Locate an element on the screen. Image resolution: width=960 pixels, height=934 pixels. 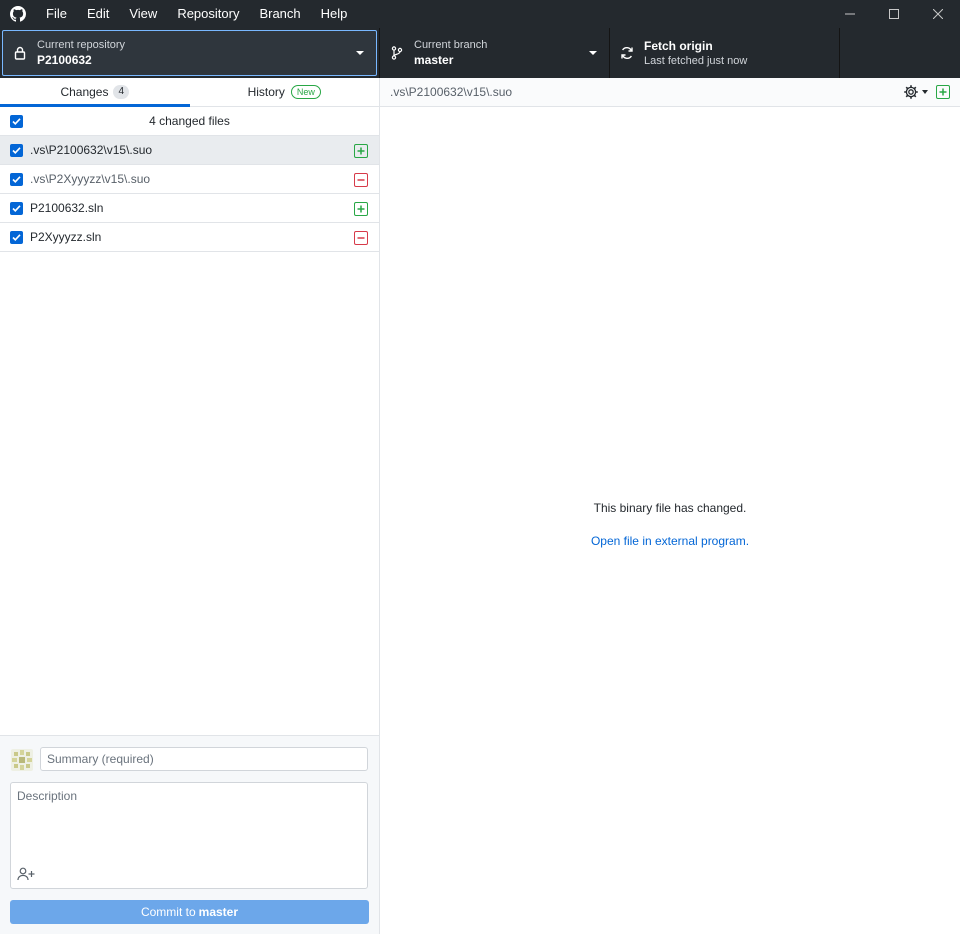
window-controls is located at coordinates (894, 14).